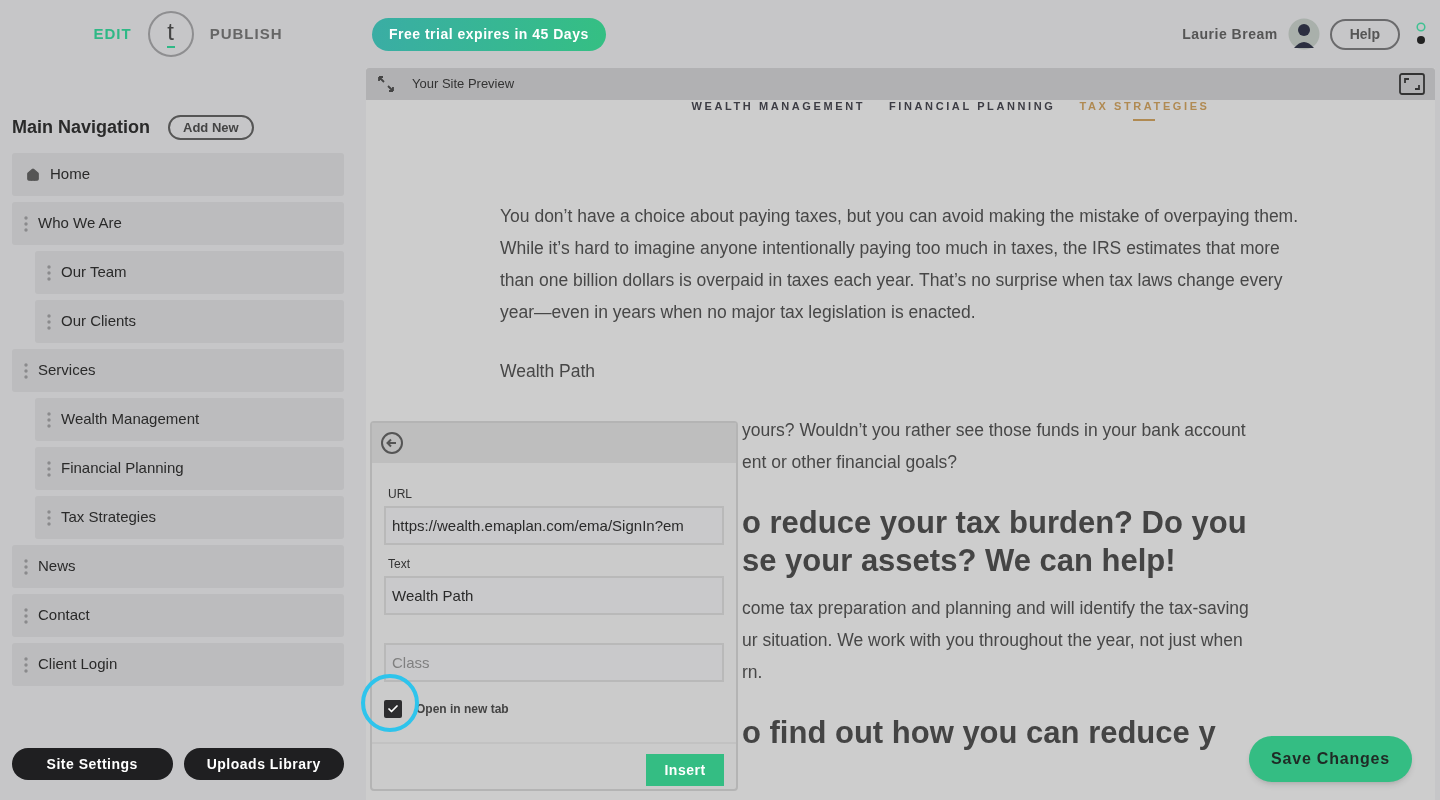 The width and height of the screenshot is (1440, 800). Describe the element at coordinates (178, 174) in the screenshot. I see `nav-item: Home` at that location.